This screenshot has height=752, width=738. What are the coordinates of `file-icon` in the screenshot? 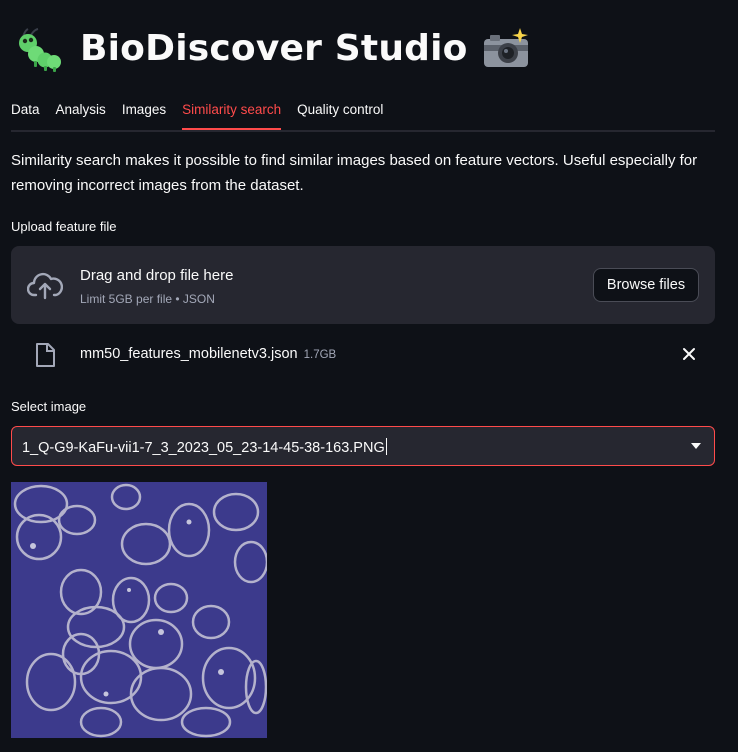 It's located at (45, 355).